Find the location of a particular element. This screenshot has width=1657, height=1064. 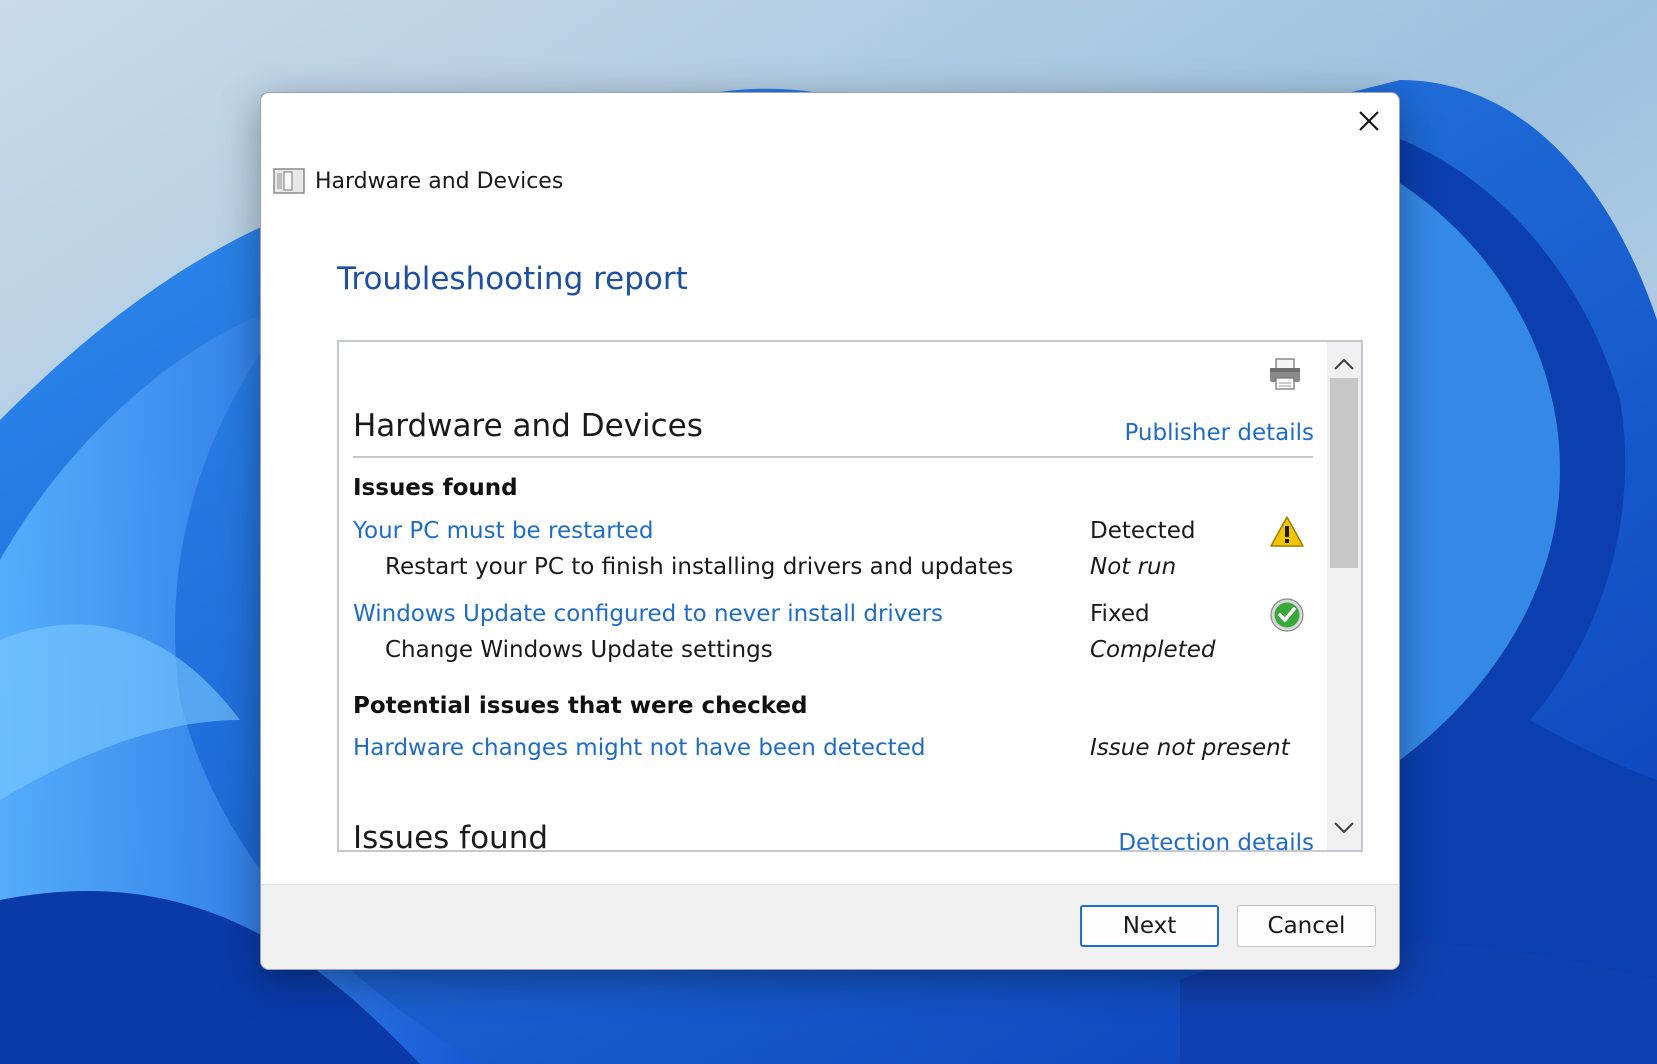

cancel-button: Cancel is located at coordinates (1306, 926).